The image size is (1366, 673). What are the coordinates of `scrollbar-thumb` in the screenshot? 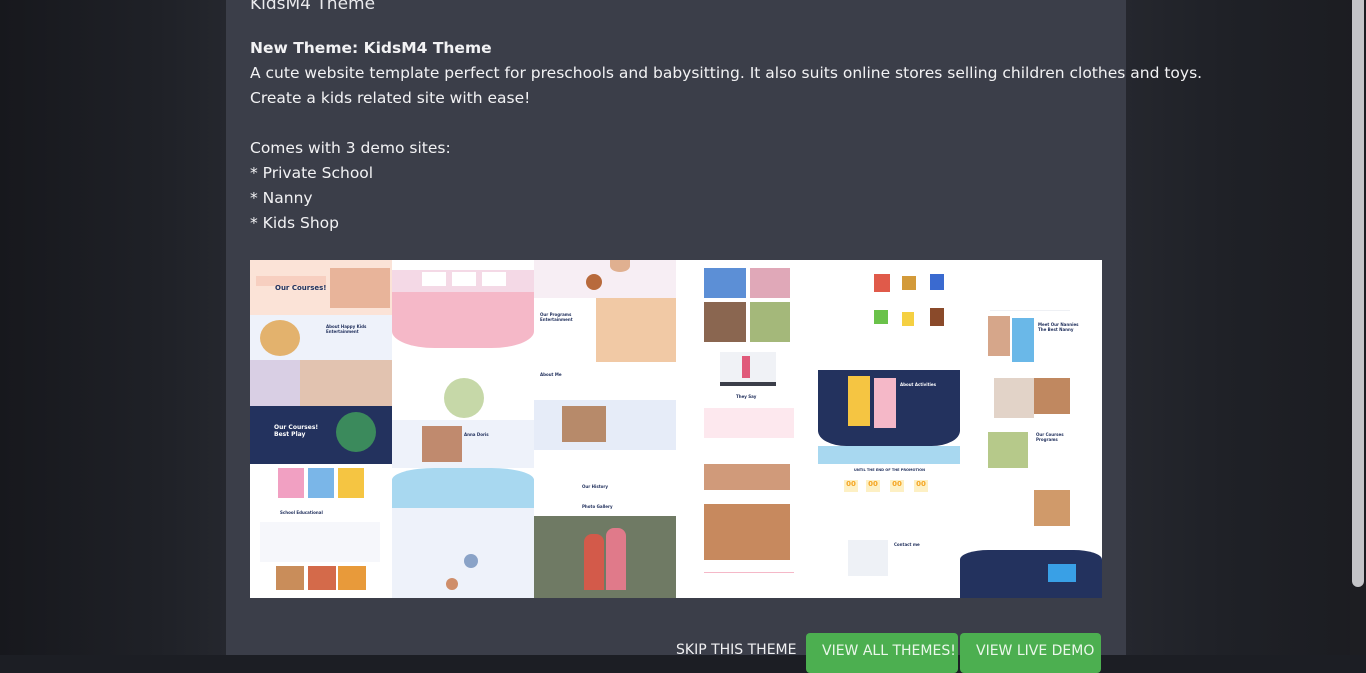 It's located at (1358, 293).